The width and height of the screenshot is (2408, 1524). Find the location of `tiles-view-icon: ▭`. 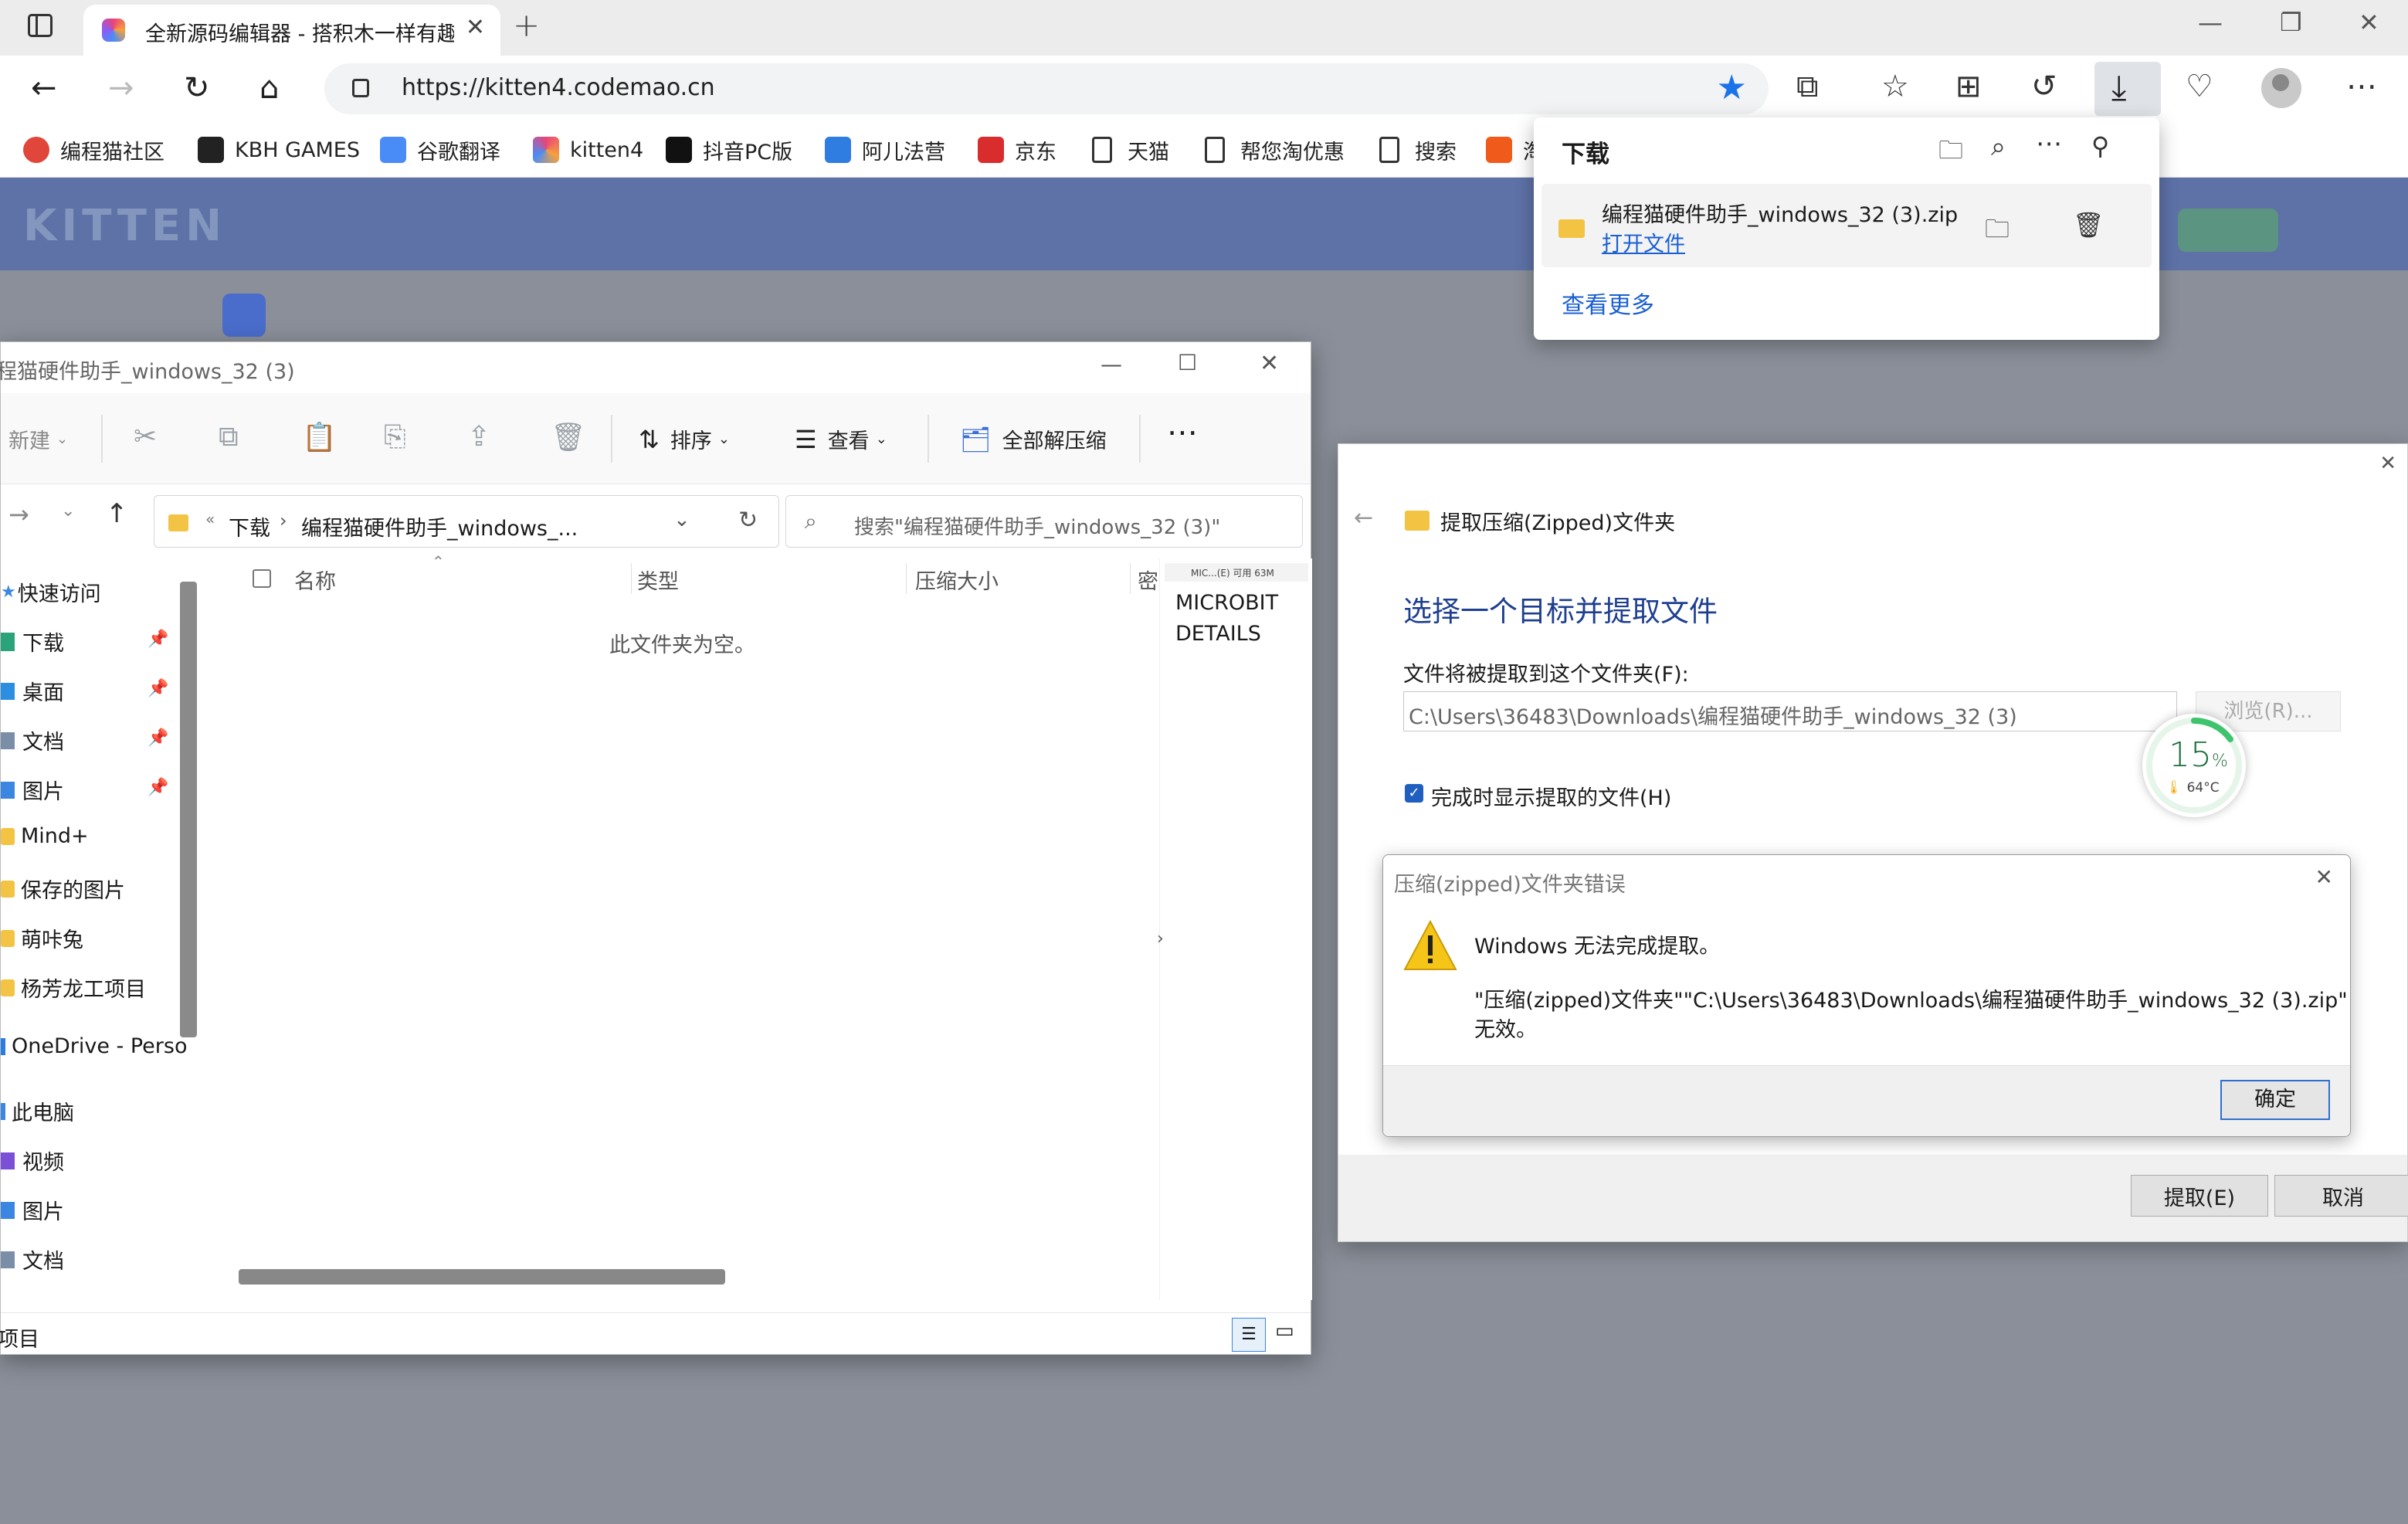

tiles-view-icon: ▭ is located at coordinates (1284, 1330).